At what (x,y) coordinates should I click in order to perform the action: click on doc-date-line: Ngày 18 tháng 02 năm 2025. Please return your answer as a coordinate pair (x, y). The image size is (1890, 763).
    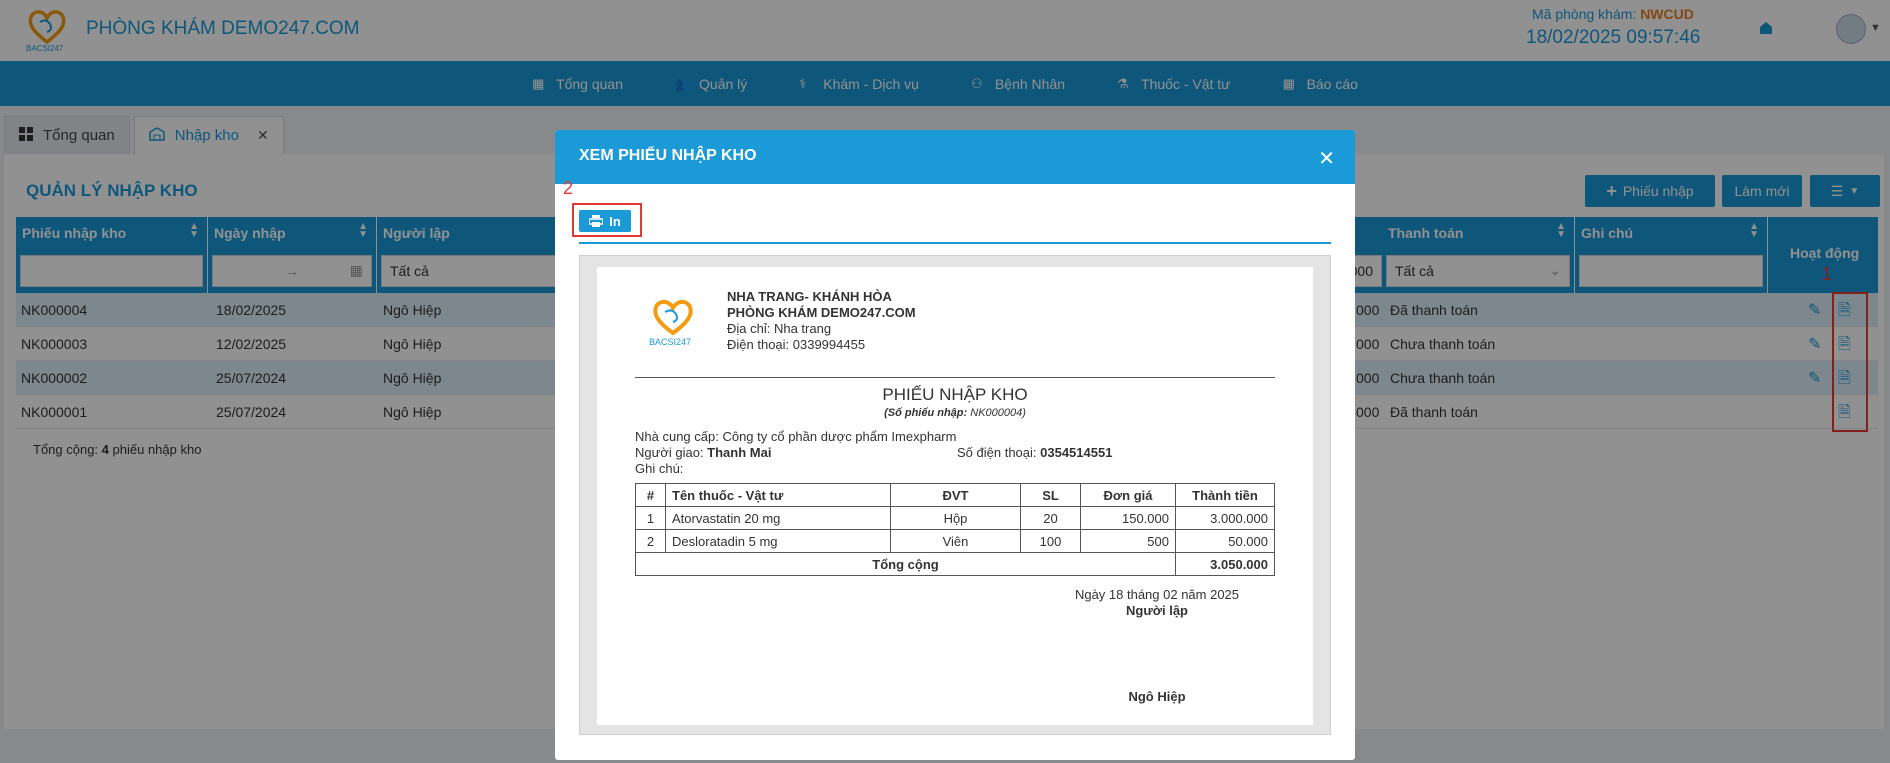
    Looking at the image, I should click on (1157, 594).